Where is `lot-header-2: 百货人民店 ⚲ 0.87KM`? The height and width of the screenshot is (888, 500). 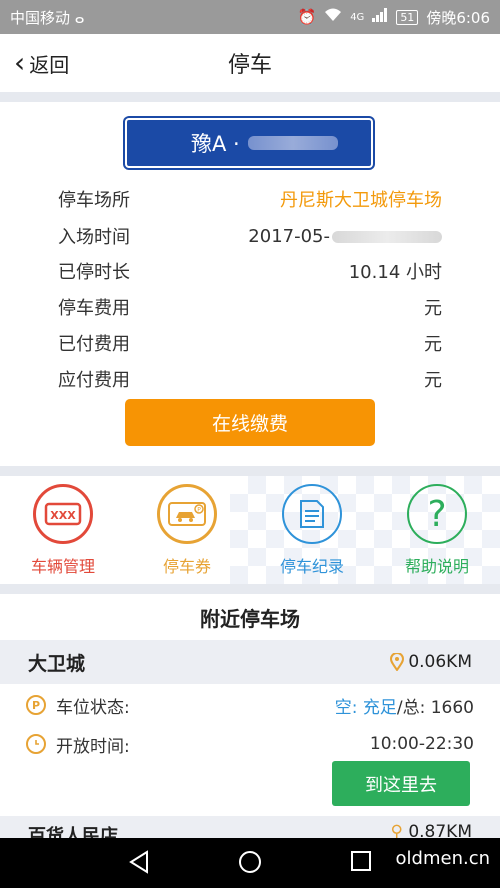 lot-header-2: 百货人民店 ⚲ 0.87KM is located at coordinates (250, 827).